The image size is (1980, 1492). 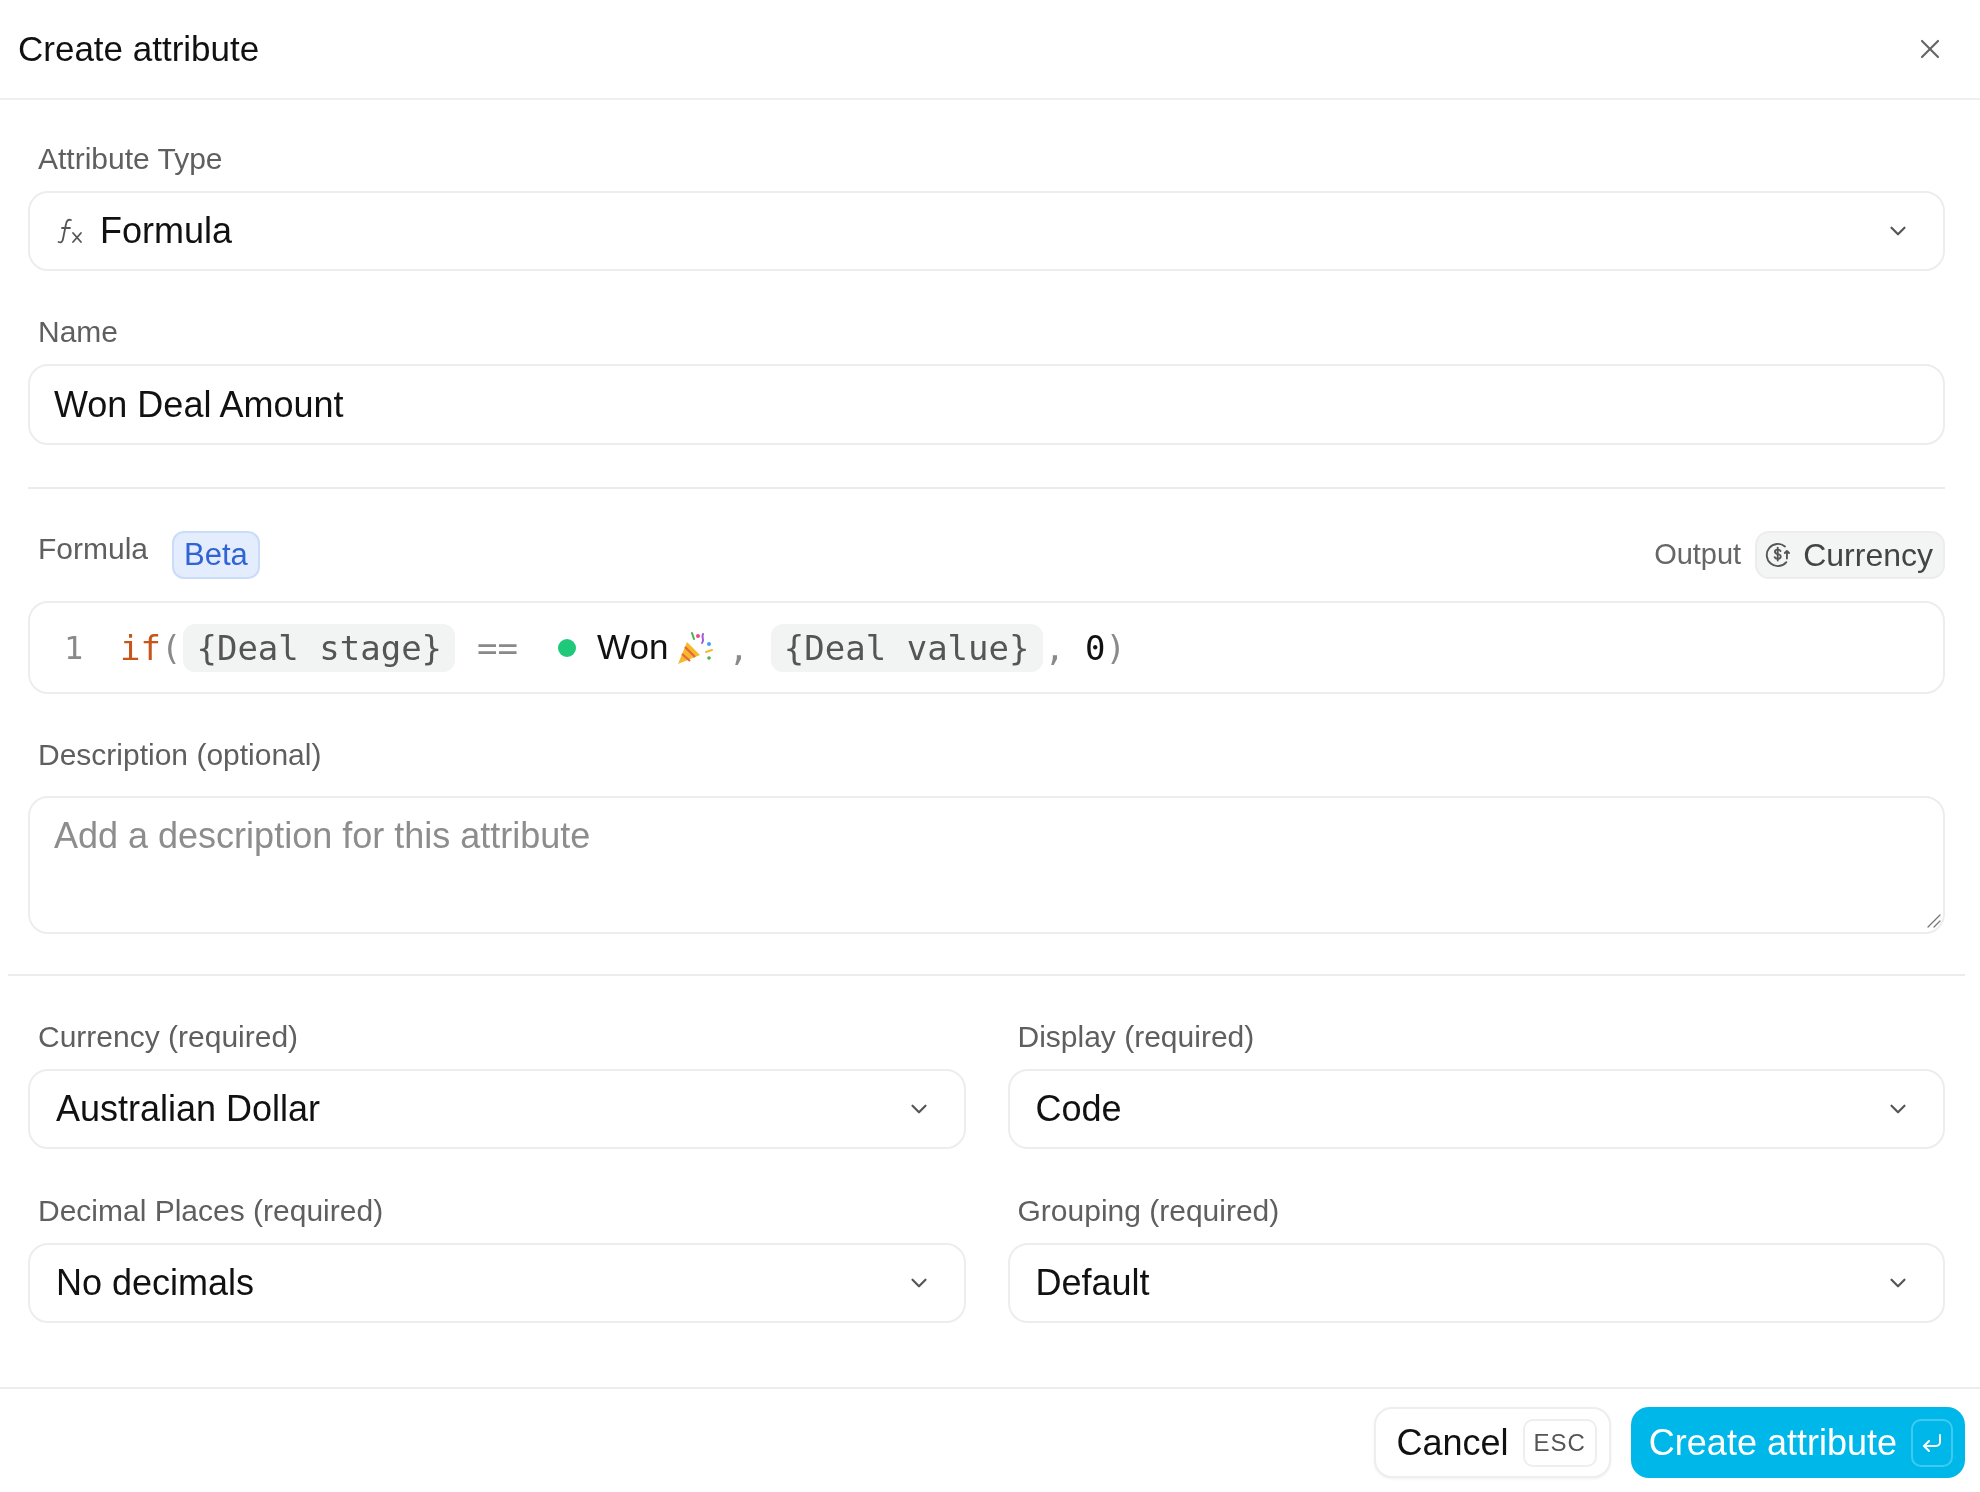 I want to click on field-label: Formula, so click(x=93, y=549).